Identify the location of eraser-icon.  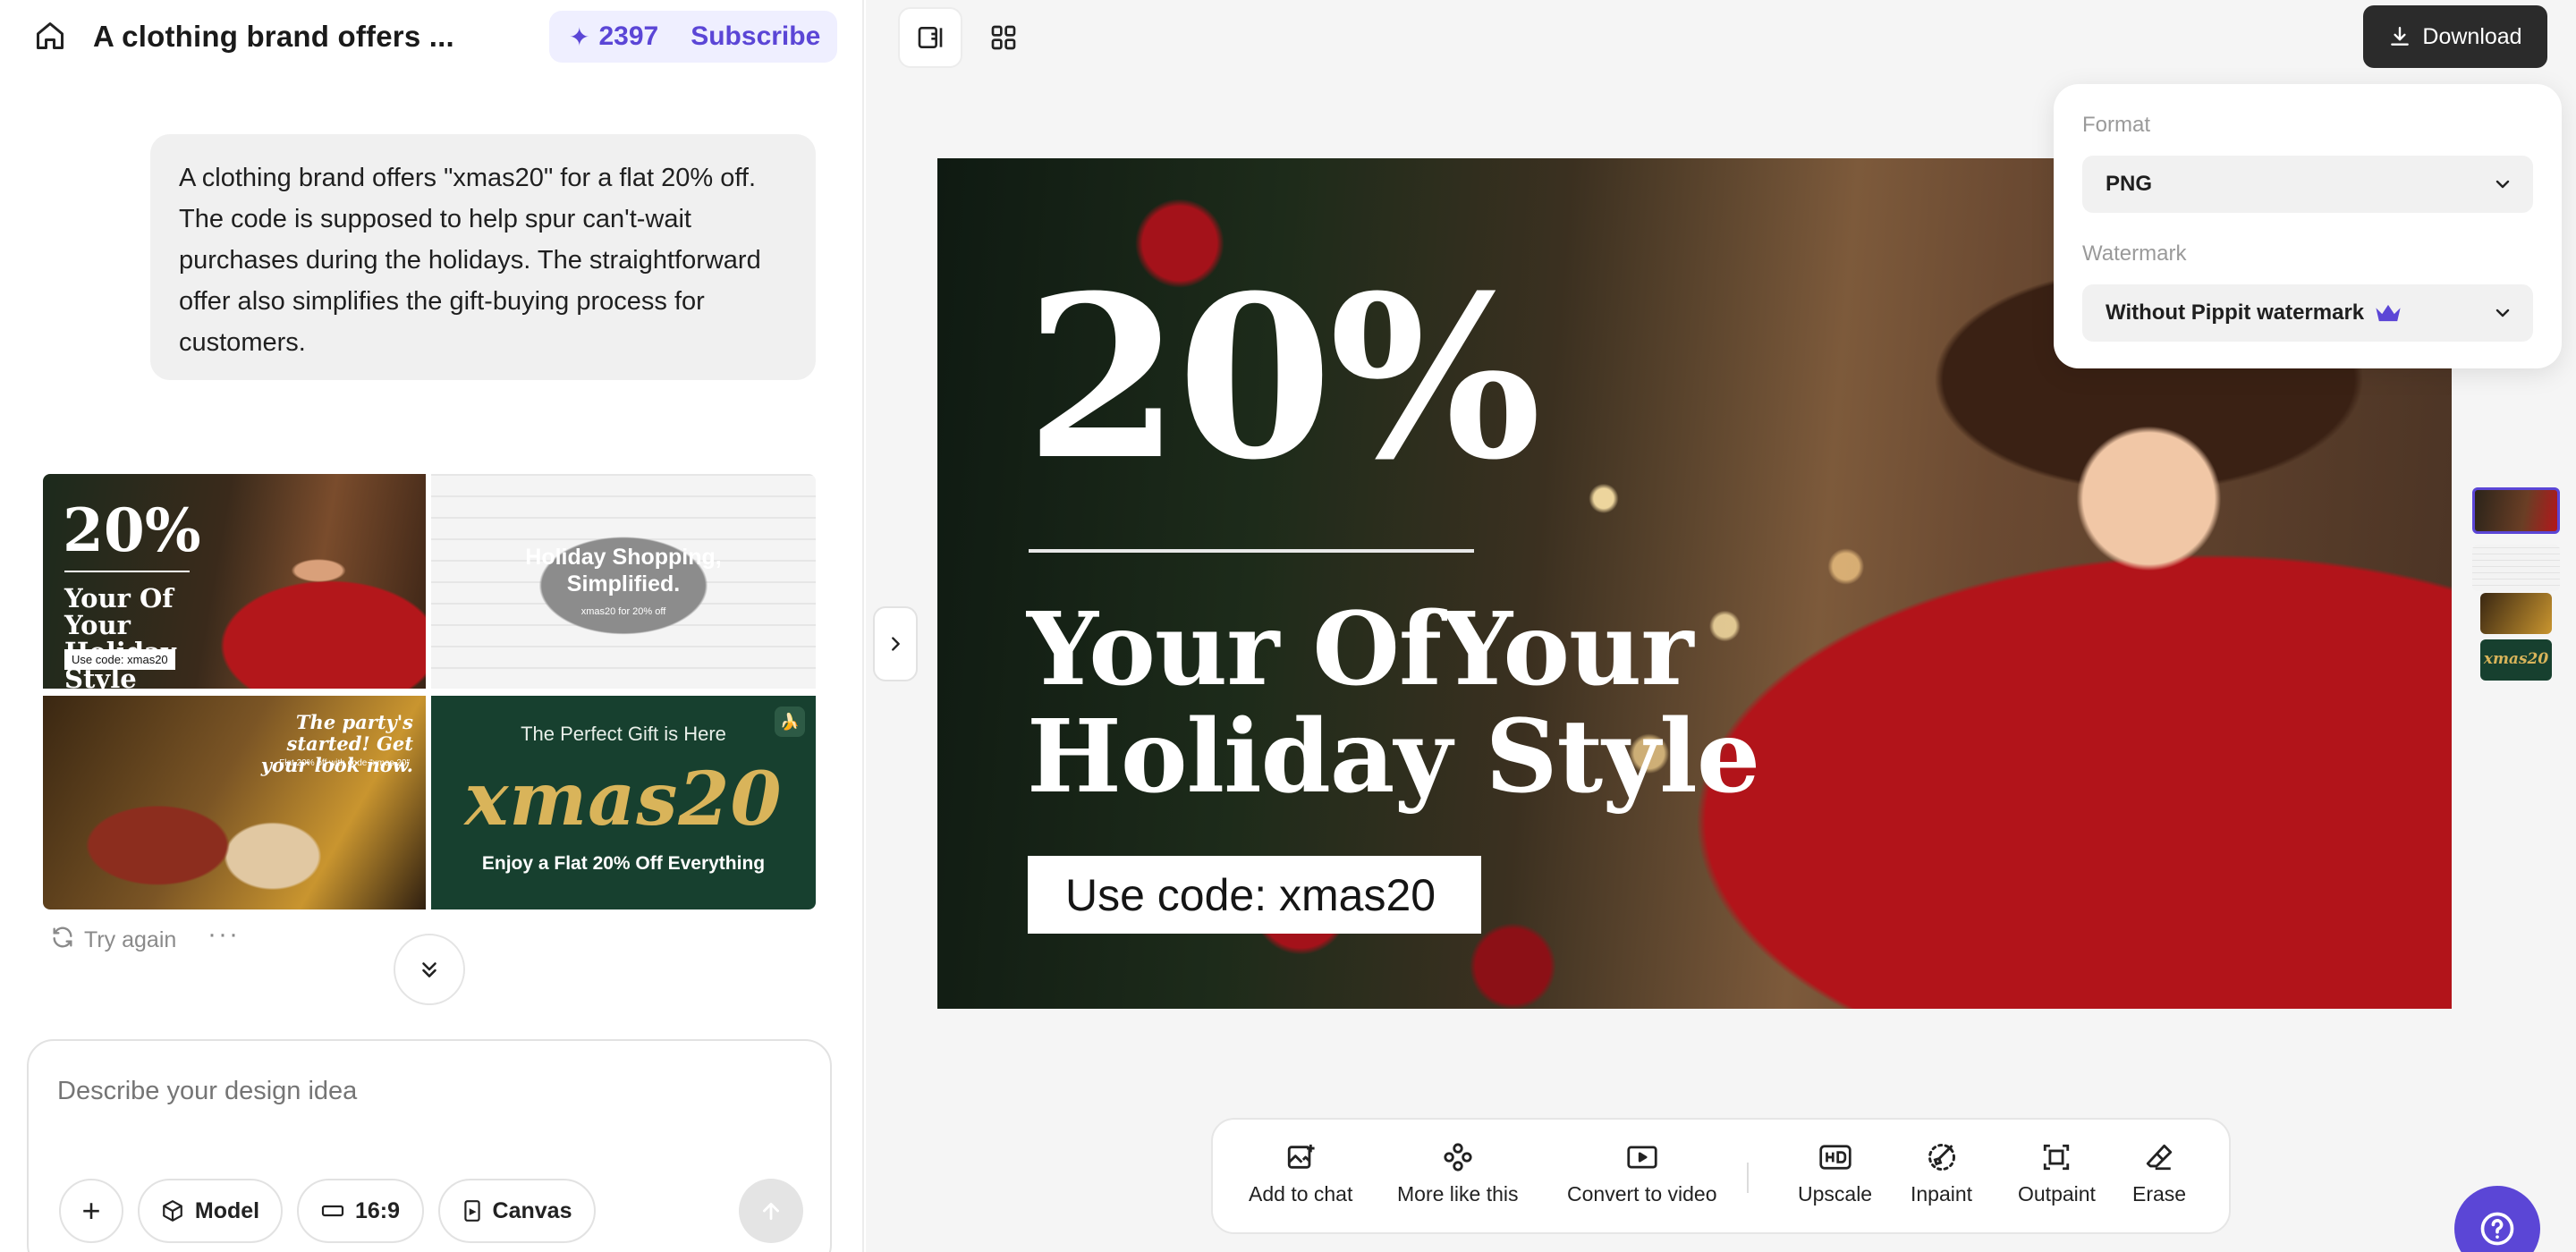
(2159, 1157).